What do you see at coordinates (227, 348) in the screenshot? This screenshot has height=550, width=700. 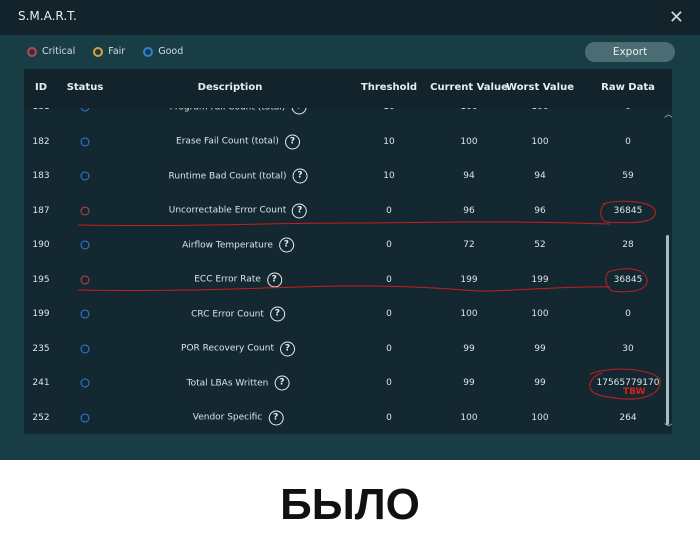 I see `description-text: POR Recovery Count` at bounding box center [227, 348].